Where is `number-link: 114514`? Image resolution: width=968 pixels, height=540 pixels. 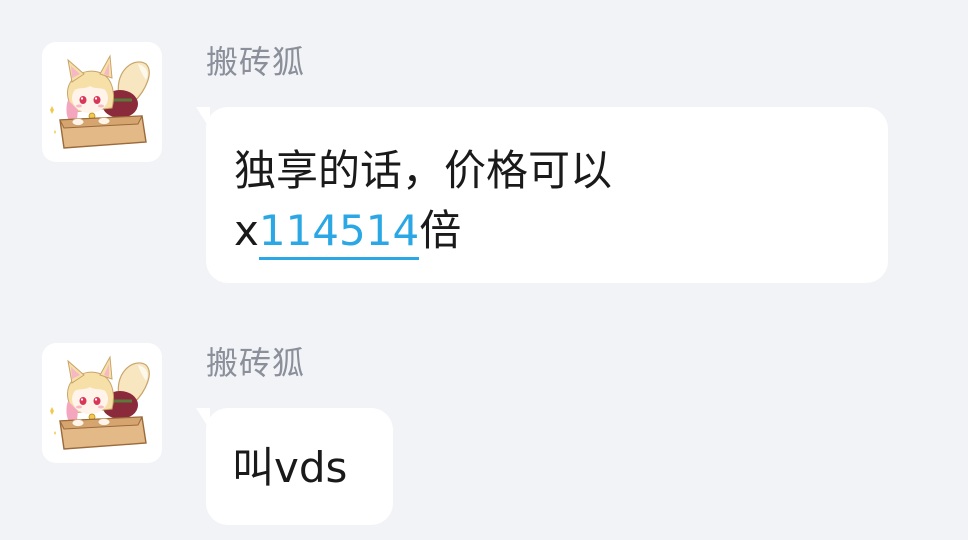
number-link: 114514 is located at coordinates (339, 233).